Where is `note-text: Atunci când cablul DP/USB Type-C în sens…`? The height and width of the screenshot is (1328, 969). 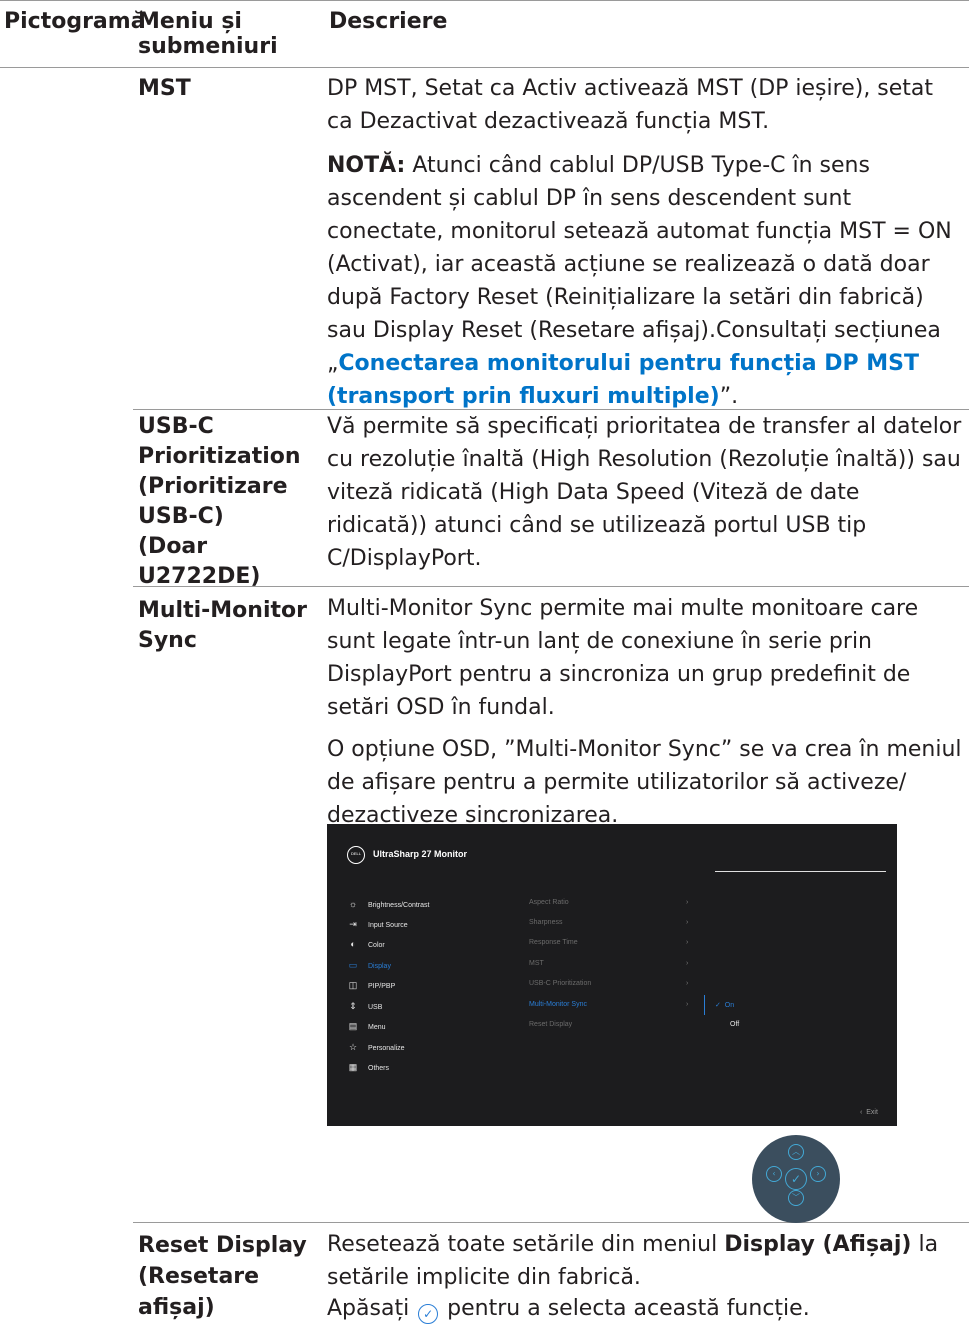 note-text: Atunci când cablul DP/USB Type-C în sens… is located at coordinates (639, 264).